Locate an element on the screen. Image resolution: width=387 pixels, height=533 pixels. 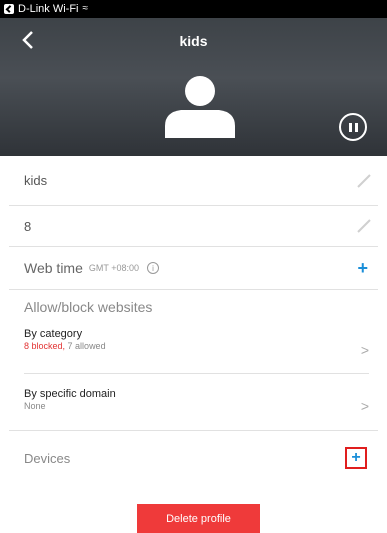
web-time-timezone: GMT +08:00 is located at coordinates (113, 268).